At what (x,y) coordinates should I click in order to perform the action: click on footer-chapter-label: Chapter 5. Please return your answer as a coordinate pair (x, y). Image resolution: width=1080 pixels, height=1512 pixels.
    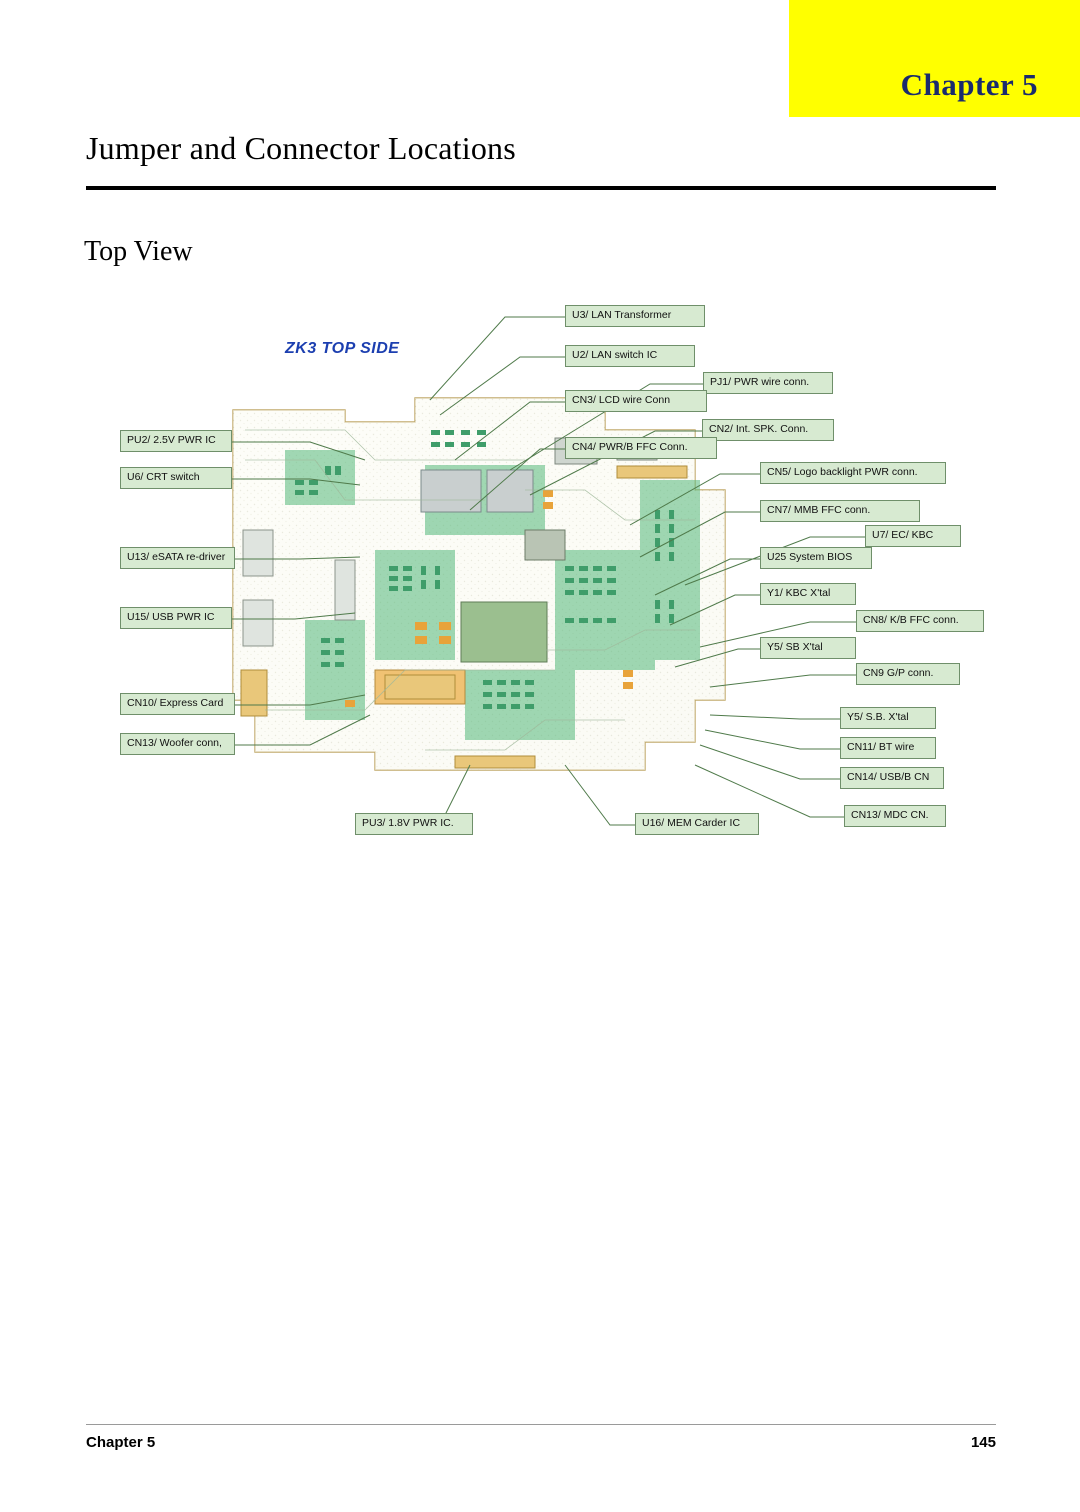
    Looking at the image, I should click on (121, 1442).